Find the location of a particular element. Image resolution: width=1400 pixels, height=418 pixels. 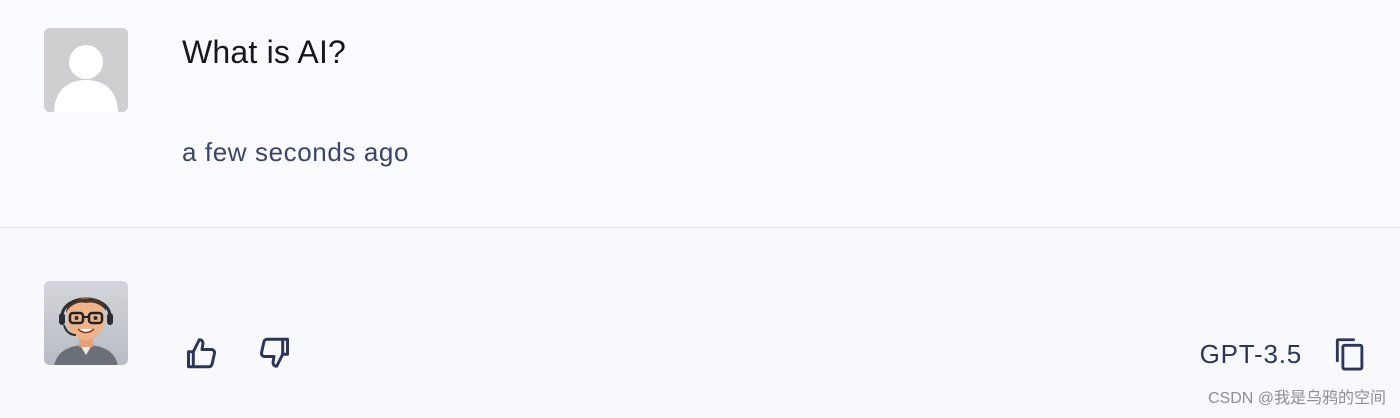

assistant-avatar is located at coordinates (86, 323).